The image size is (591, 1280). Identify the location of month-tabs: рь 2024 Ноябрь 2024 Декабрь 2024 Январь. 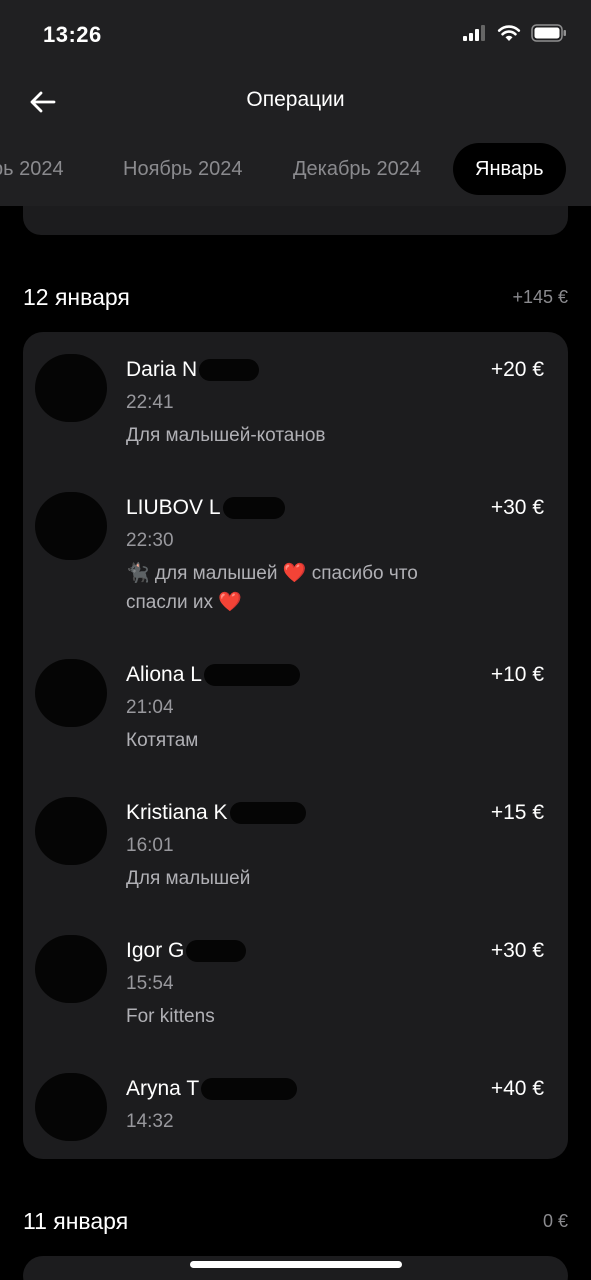
(295, 169).